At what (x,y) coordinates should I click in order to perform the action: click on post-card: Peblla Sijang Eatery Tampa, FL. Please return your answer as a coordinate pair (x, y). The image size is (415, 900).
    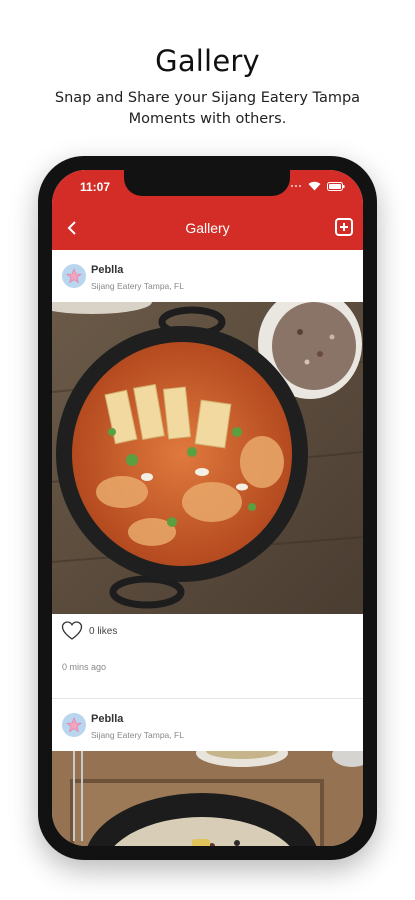
    Looking at the image, I should click on (207, 772).